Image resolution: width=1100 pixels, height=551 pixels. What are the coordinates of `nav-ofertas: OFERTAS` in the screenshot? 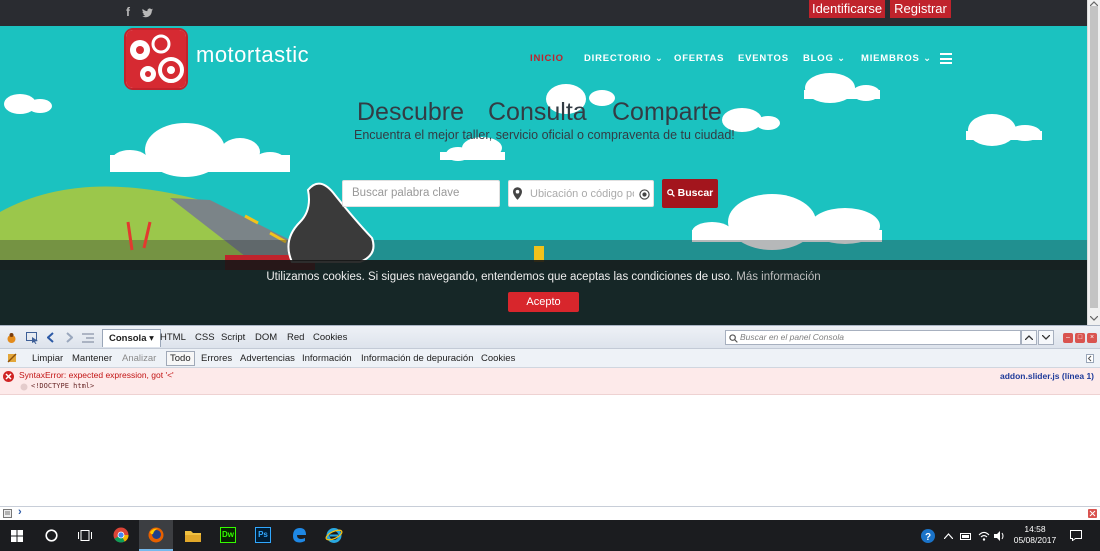 It's located at (699, 58).